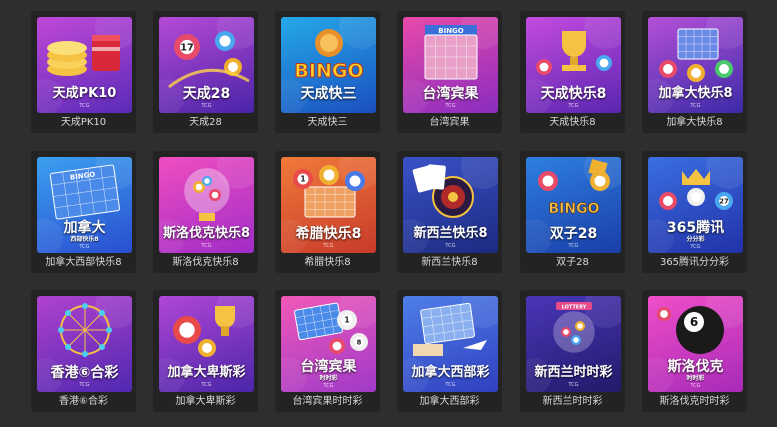 The image size is (777, 427). I want to click on game-thumbnail: LOTTERY 新西兰时时彩 TCG, so click(573, 344).